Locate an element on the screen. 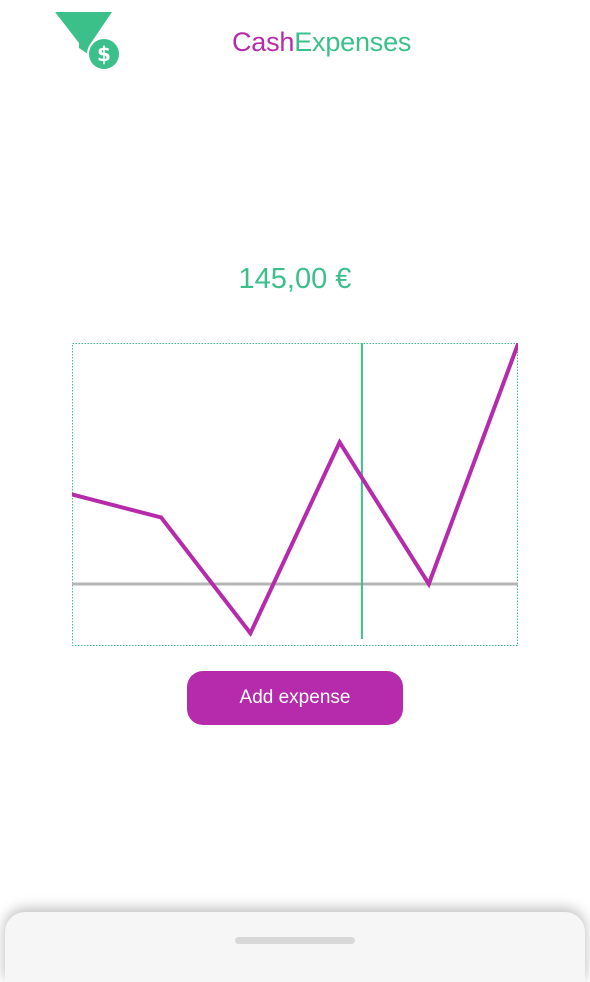 The width and height of the screenshot is (590, 982). app-title-cash: Cash is located at coordinates (263, 42).